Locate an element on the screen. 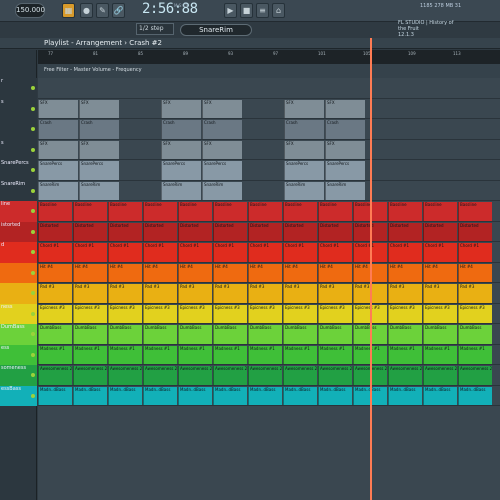  track-header: SnareRim is located at coordinates (18, 190).